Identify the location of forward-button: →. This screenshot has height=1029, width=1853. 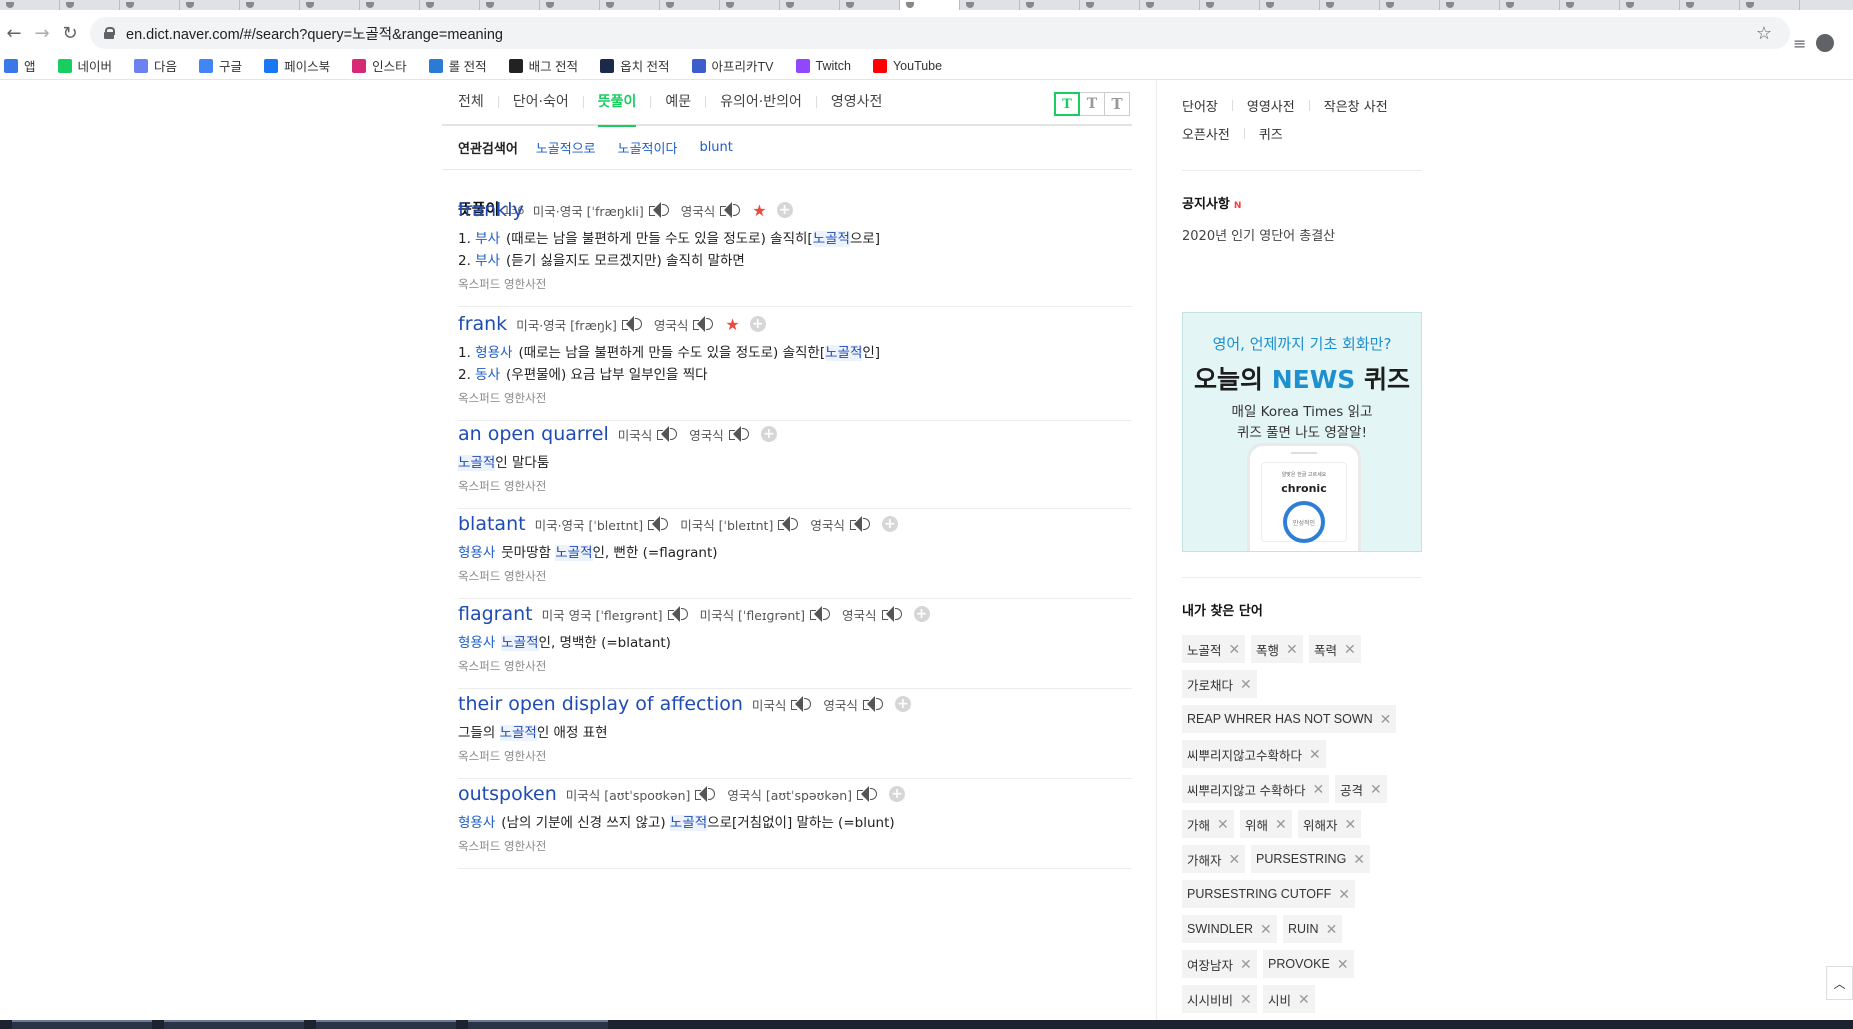
(42, 33).